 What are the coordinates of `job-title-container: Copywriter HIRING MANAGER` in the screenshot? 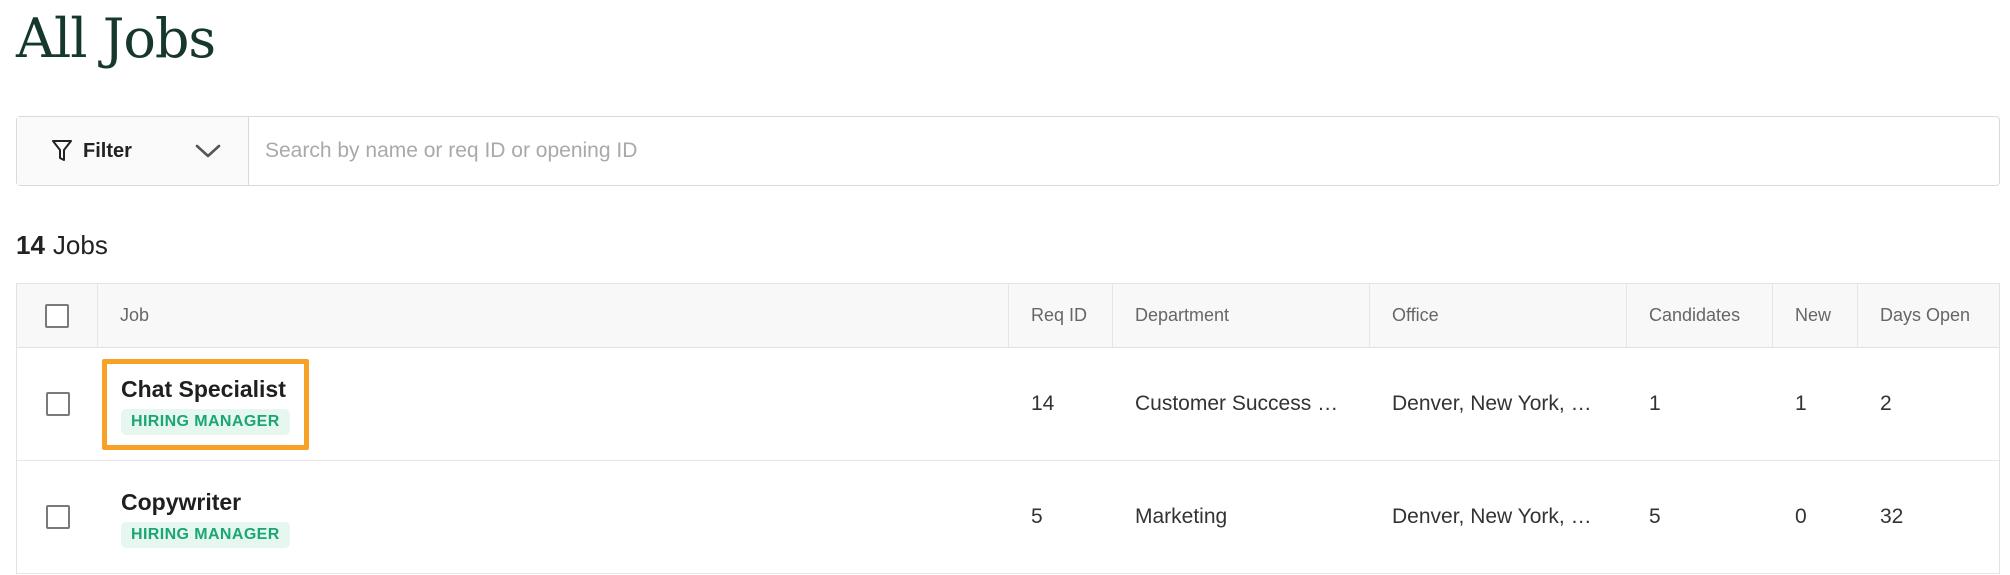 It's located at (205, 517).